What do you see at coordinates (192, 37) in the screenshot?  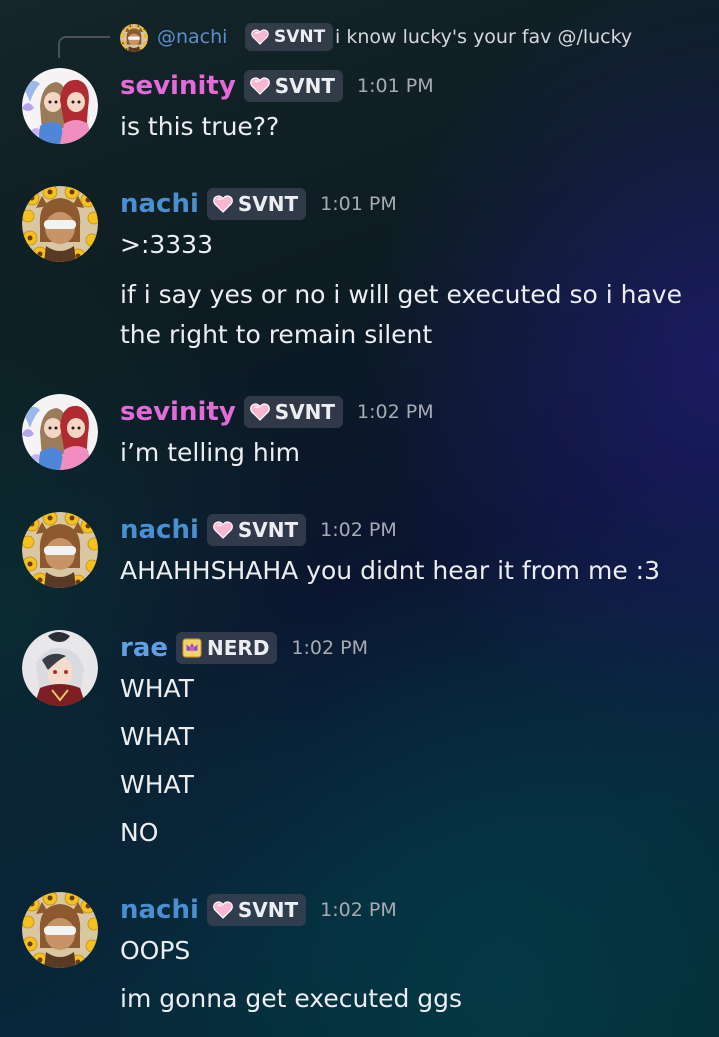 I see `reply-author-mention: @nachi` at bounding box center [192, 37].